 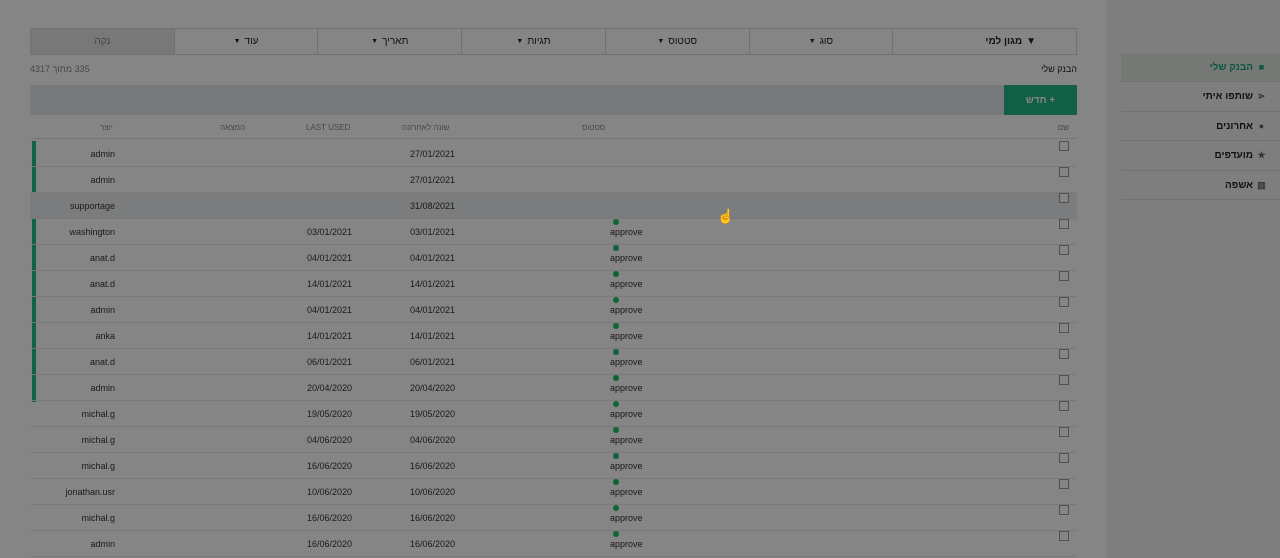 I want to click on column-header-updated: שונה לאחרונה, so click(x=425, y=128).